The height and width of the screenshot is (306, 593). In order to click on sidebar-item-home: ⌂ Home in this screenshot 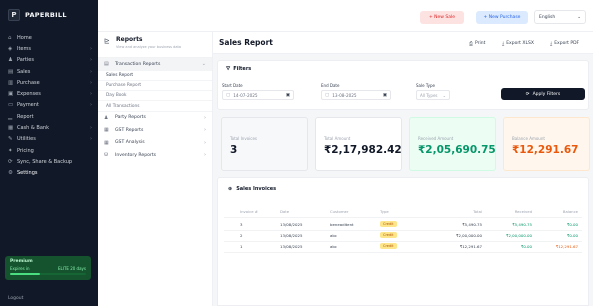, I will do `click(49, 37)`.